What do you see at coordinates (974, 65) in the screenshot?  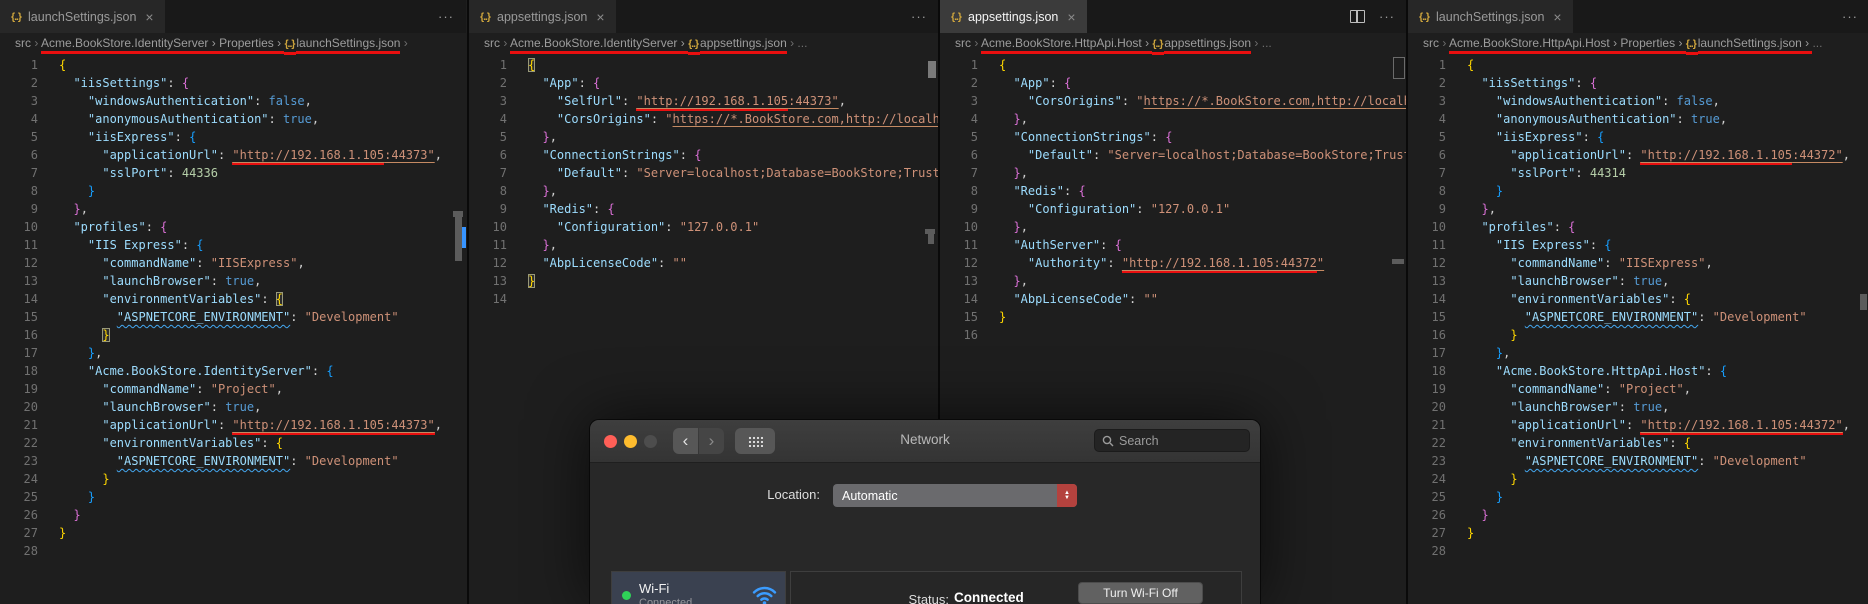 I see `line-number: 1` at bounding box center [974, 65].